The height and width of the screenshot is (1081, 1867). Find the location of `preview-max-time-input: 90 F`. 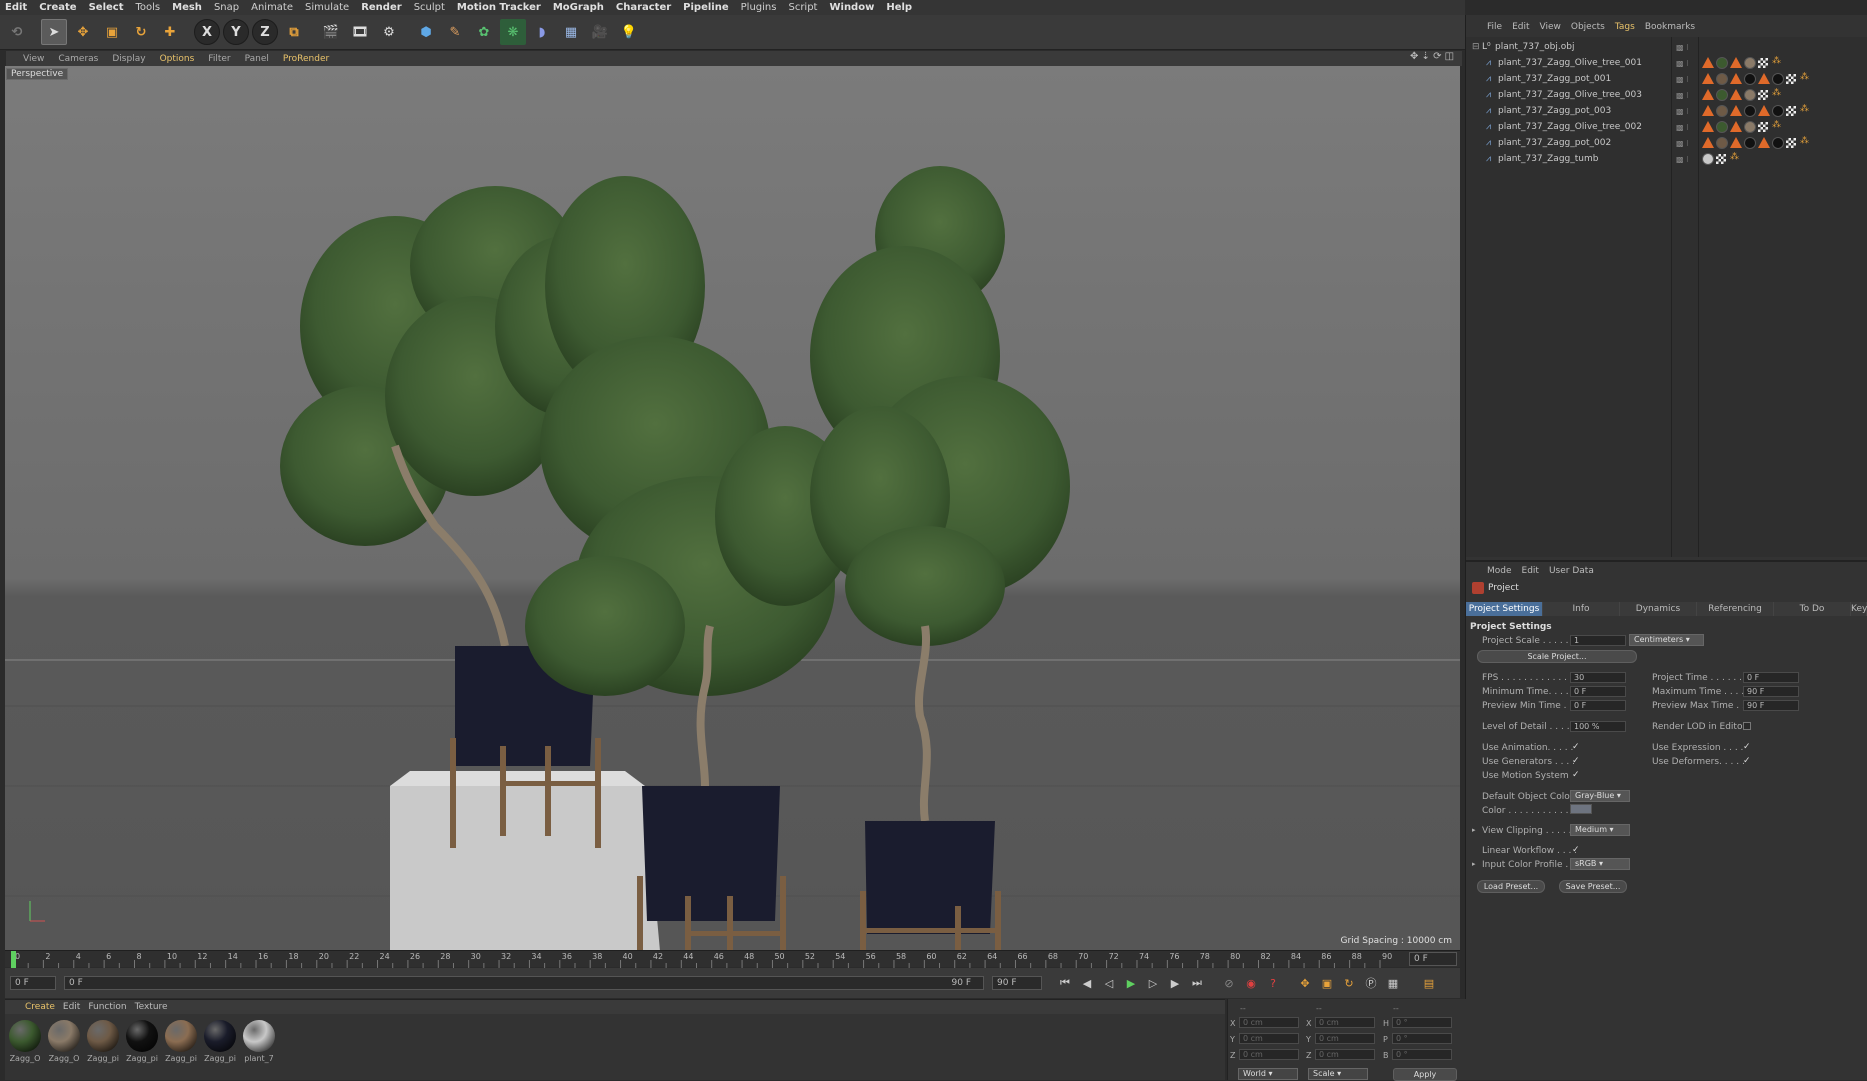

preview-max-time-input: 90 F is located at coordinates (1771, 705).